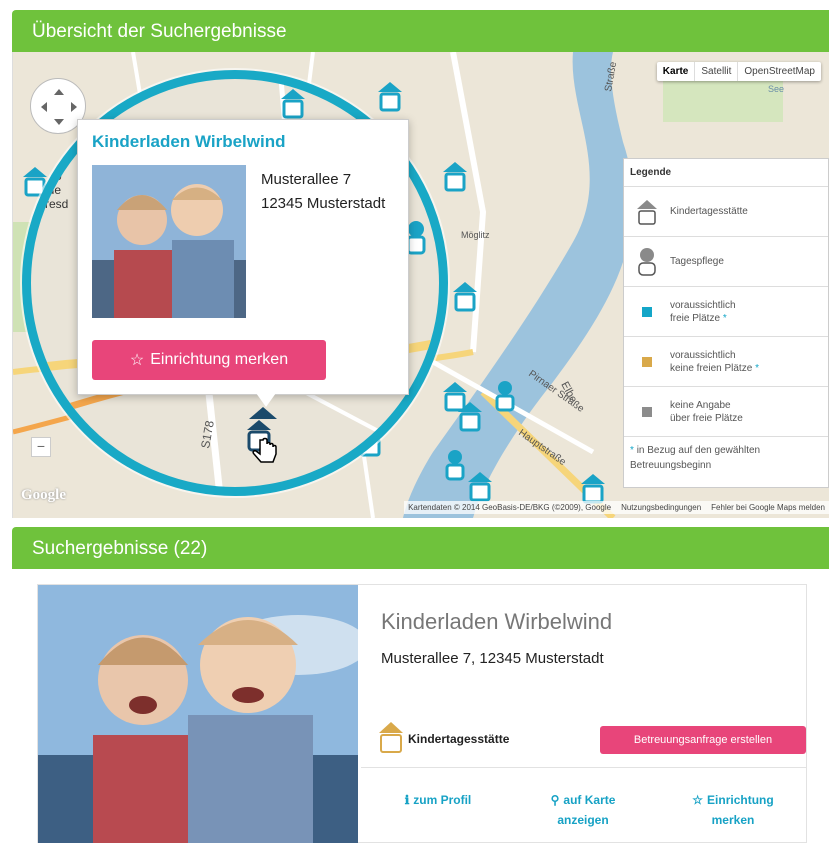  Describe the element at coordinates (709, 211) in the screenshot. I see `legend-label: Kindertagesstätte` at that location.